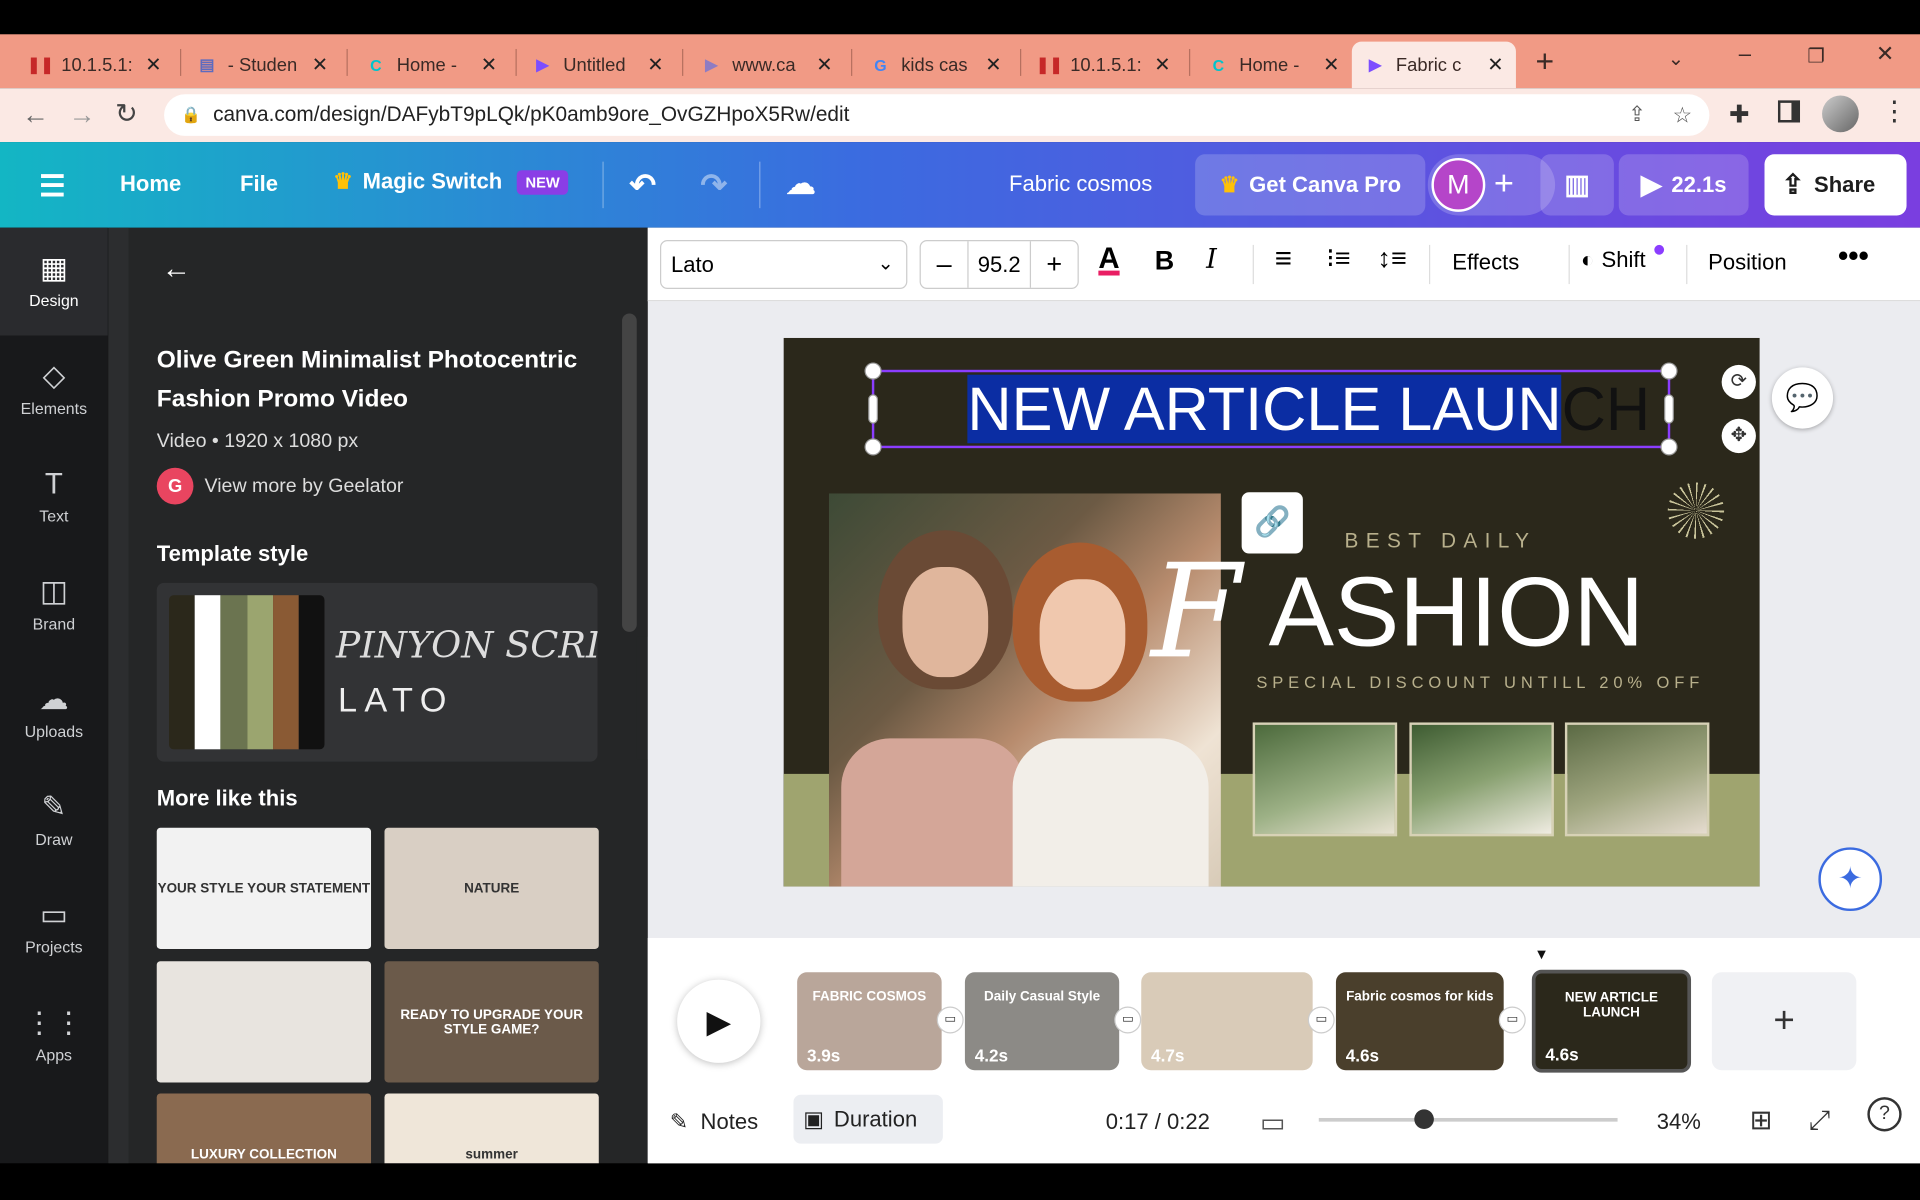  I want to click on font-size-input: 95.2, so click(999, 264).